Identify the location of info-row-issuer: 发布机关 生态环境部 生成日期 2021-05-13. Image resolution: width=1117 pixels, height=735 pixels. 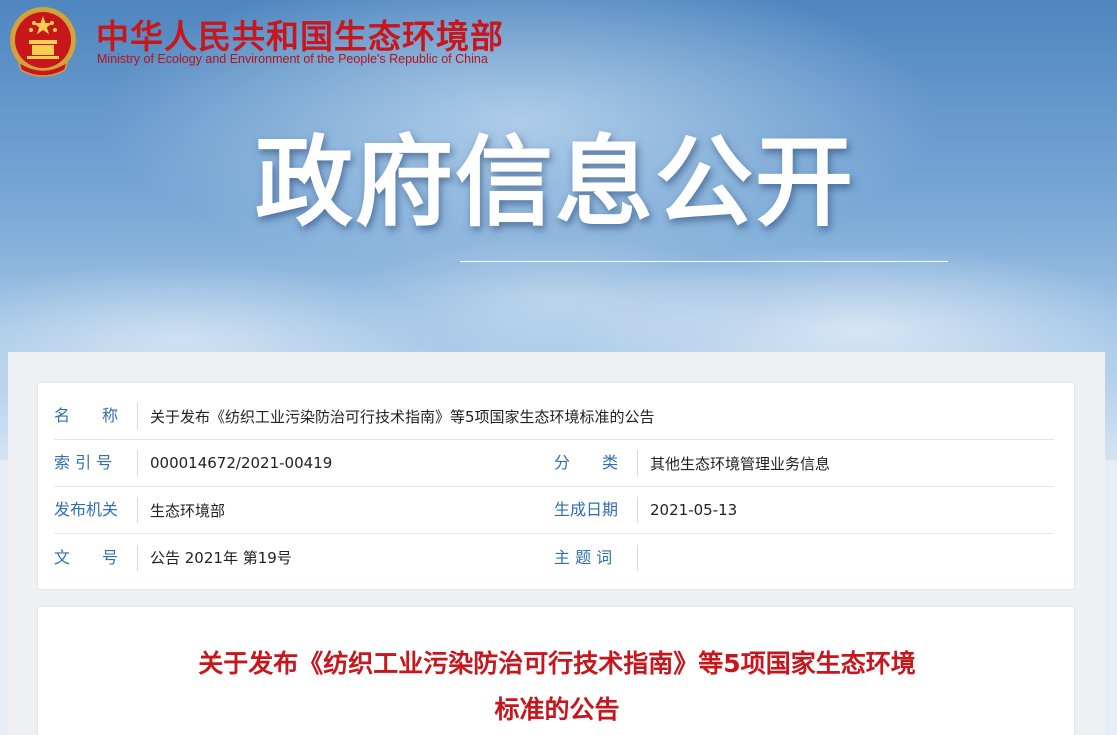
(554, 510).